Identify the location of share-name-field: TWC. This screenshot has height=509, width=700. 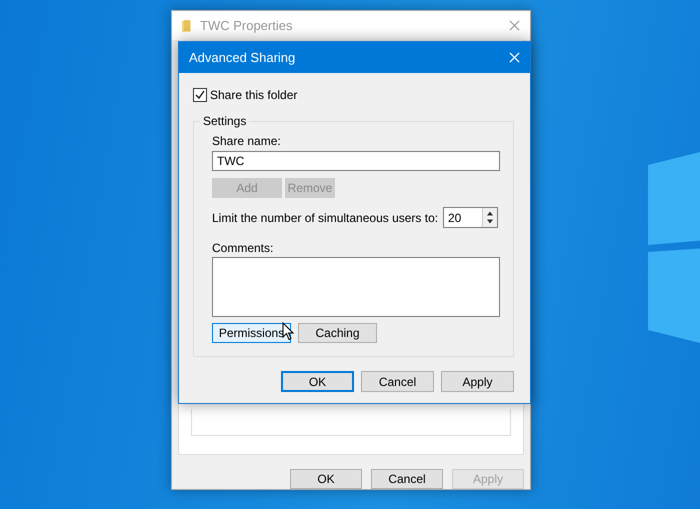
(356, 161).